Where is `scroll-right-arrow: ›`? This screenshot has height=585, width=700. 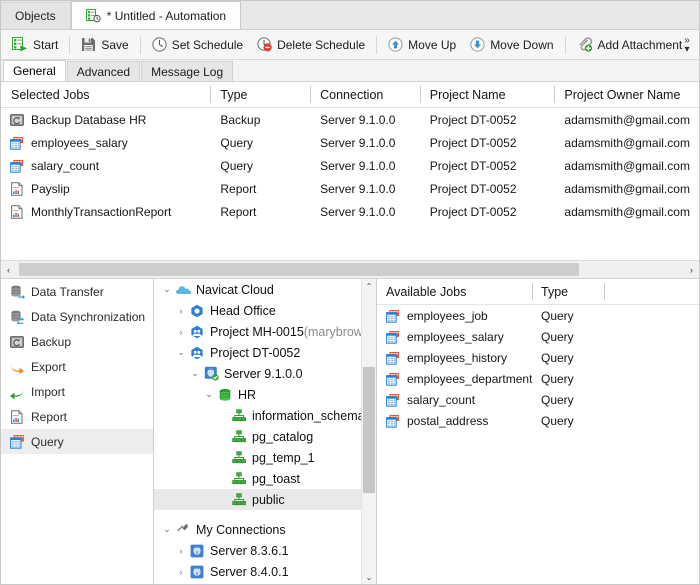 scroll-right-arrow: › is located at coordinates (691, 269).